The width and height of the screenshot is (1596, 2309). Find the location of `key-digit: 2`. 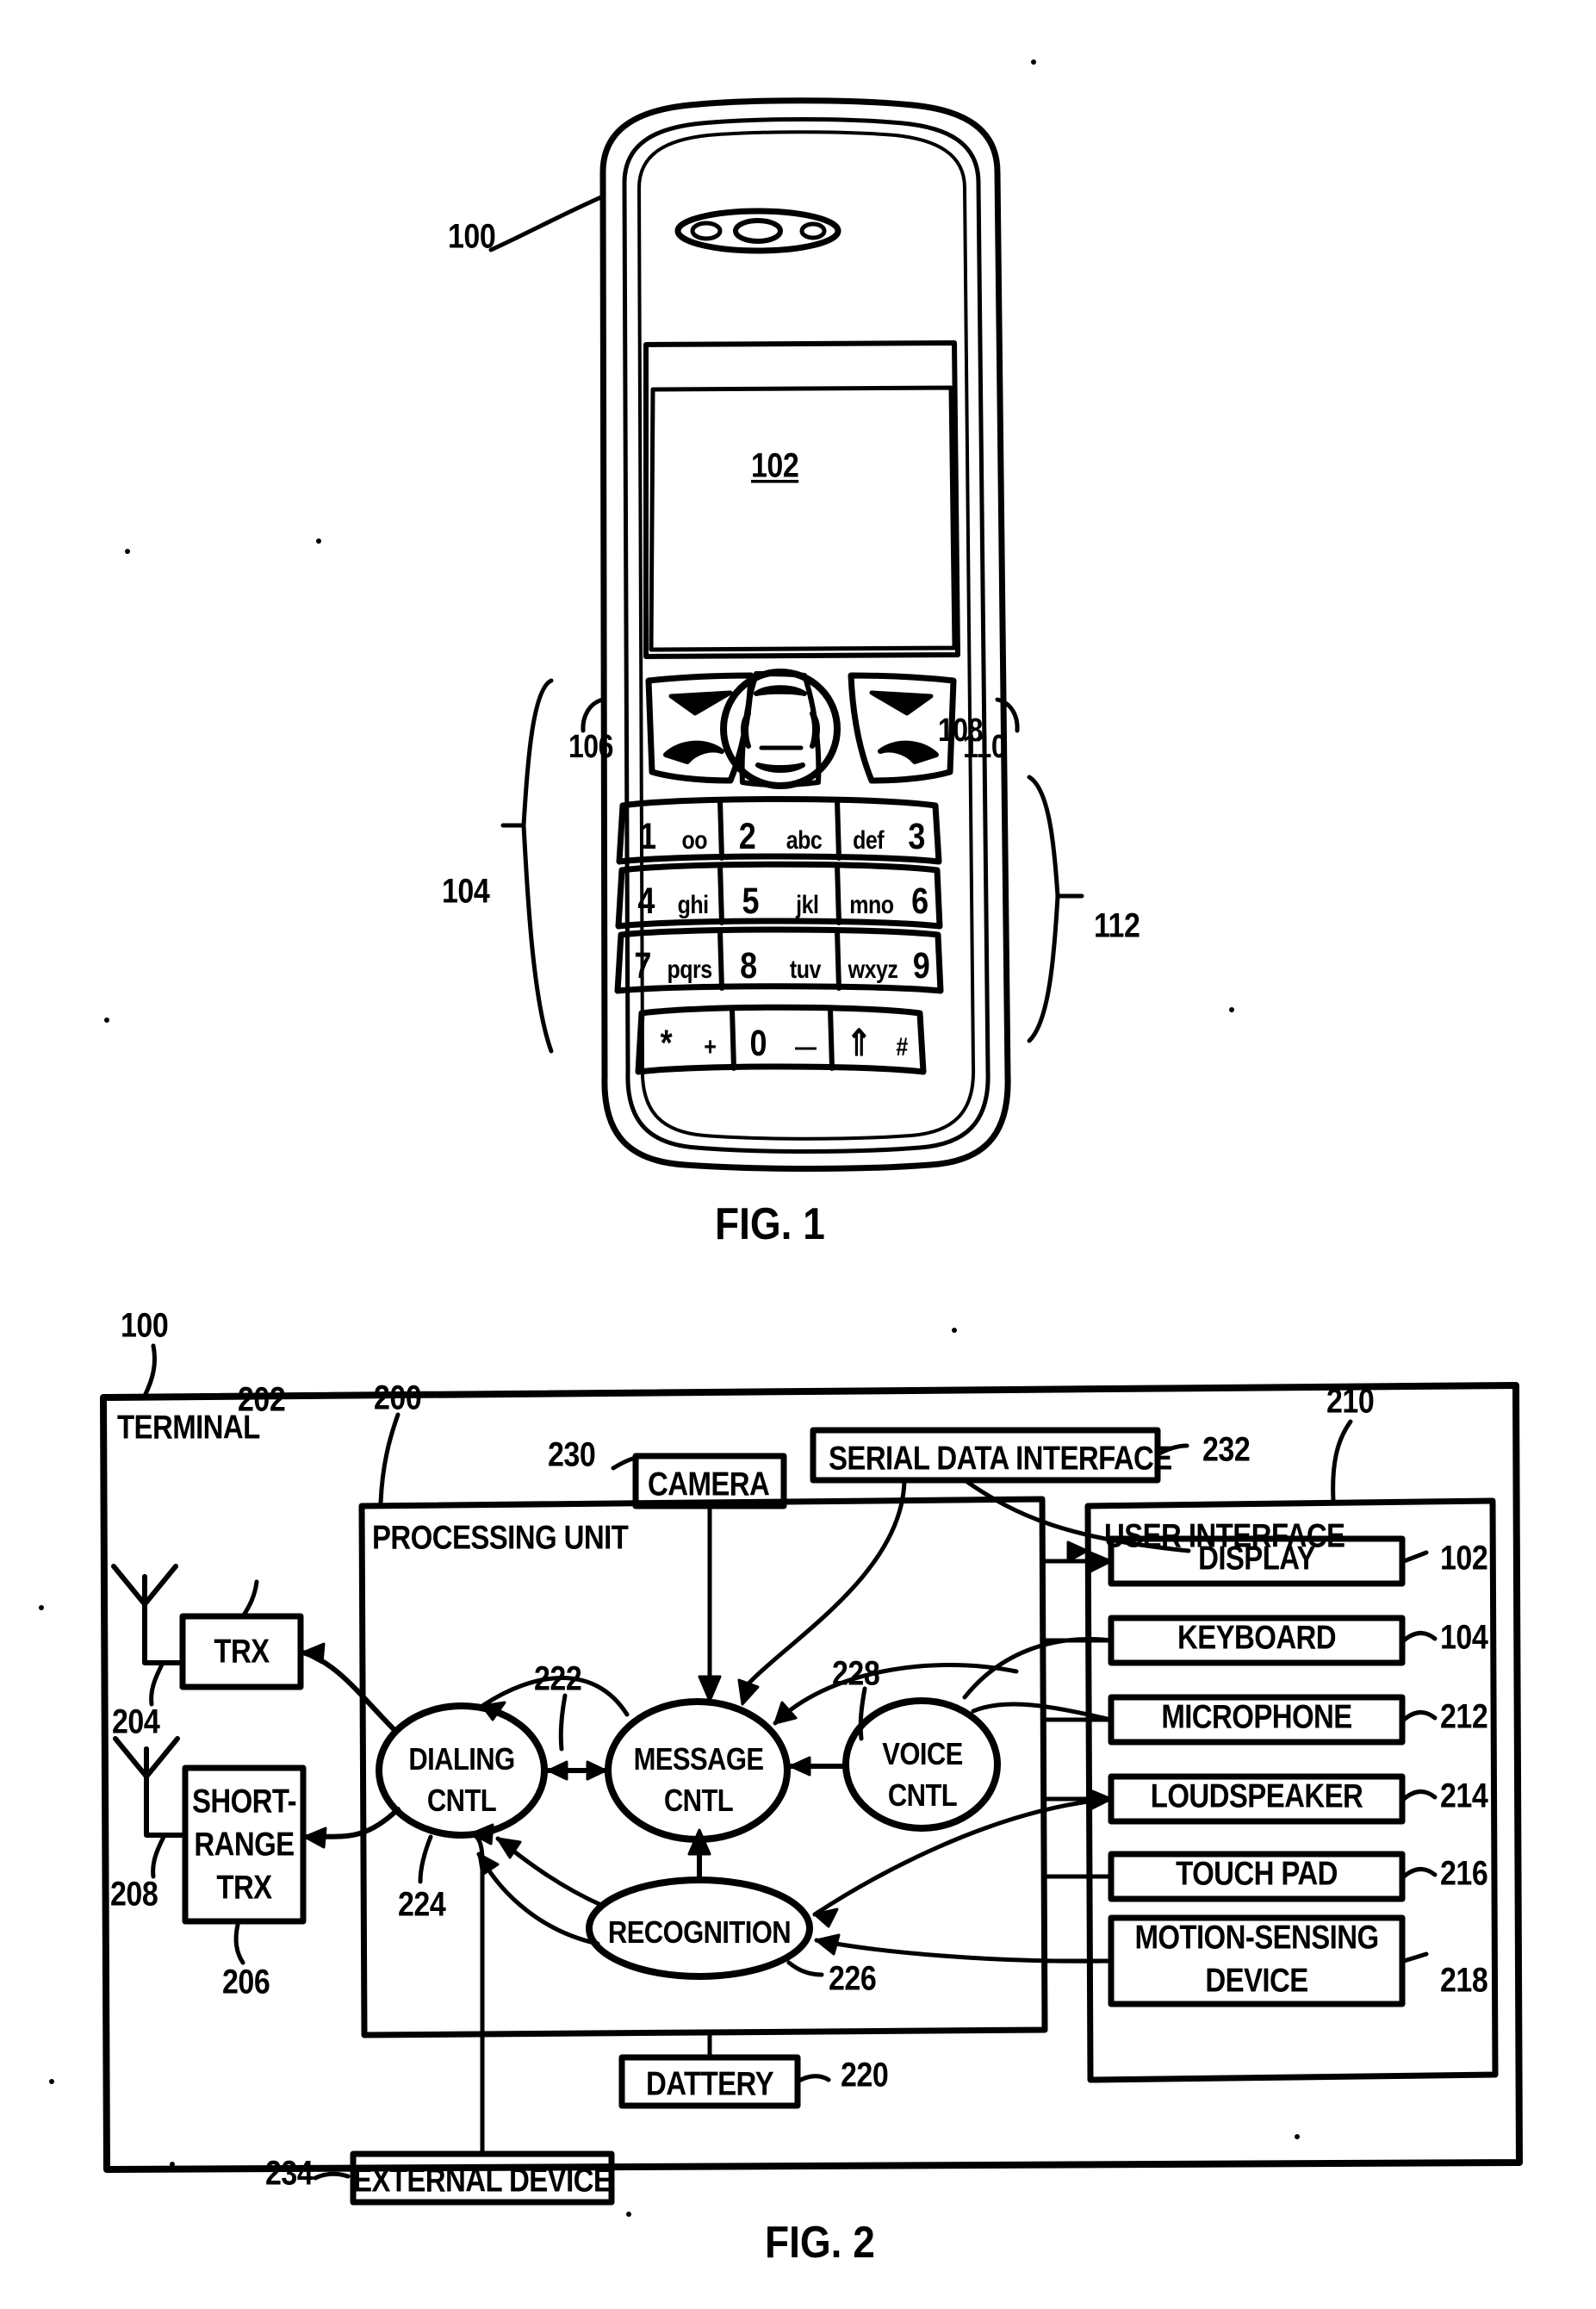

key-digit: 2 is located at coordinates (747, 836).